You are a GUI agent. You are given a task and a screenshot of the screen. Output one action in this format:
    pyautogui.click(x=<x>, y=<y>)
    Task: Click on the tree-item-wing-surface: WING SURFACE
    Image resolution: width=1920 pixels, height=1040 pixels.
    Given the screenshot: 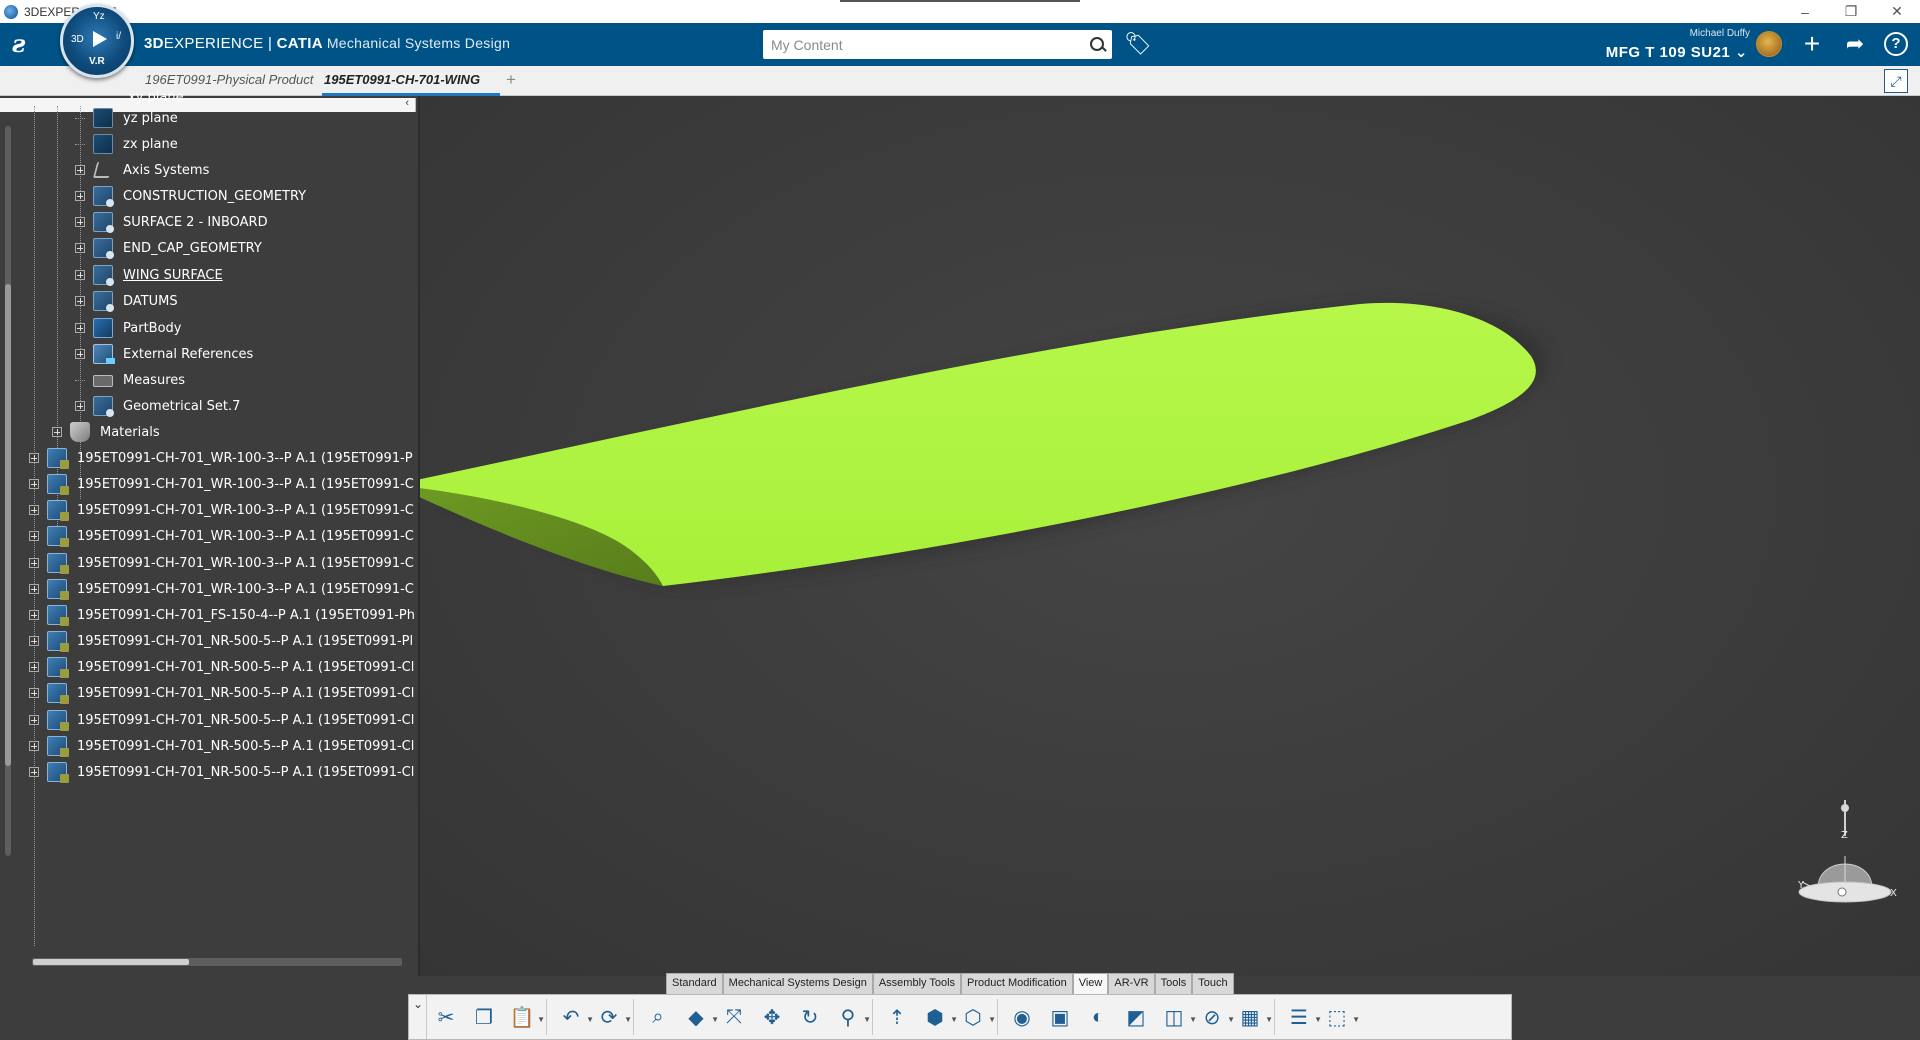 What is the action you would take?
    pyautogui.click(x=149, y=275)
    